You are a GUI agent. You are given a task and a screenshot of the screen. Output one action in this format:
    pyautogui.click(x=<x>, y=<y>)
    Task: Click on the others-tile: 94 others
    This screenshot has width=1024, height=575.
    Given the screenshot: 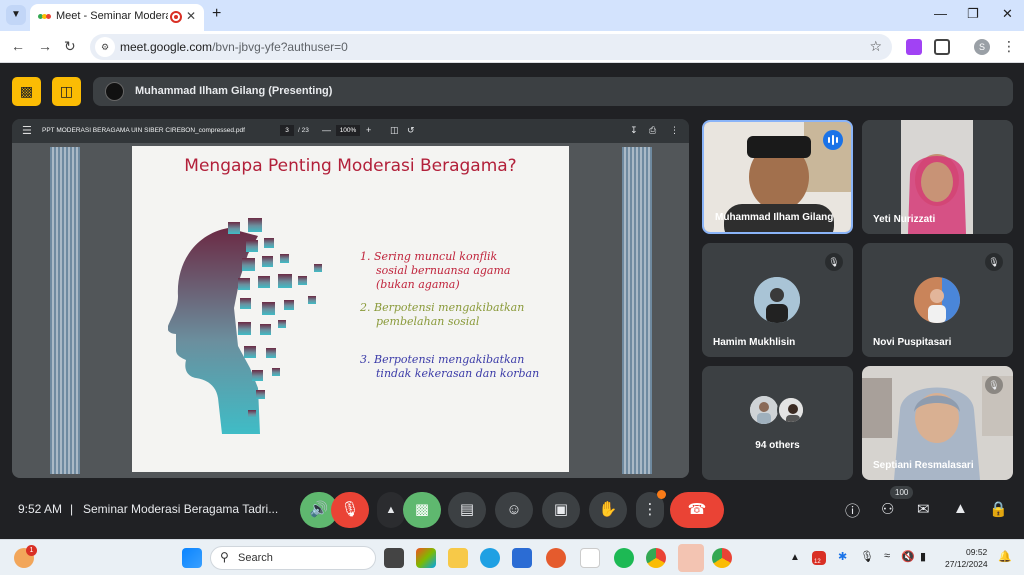 What is the action you would take?
    pyautogui.click(x=777, y=423)
    